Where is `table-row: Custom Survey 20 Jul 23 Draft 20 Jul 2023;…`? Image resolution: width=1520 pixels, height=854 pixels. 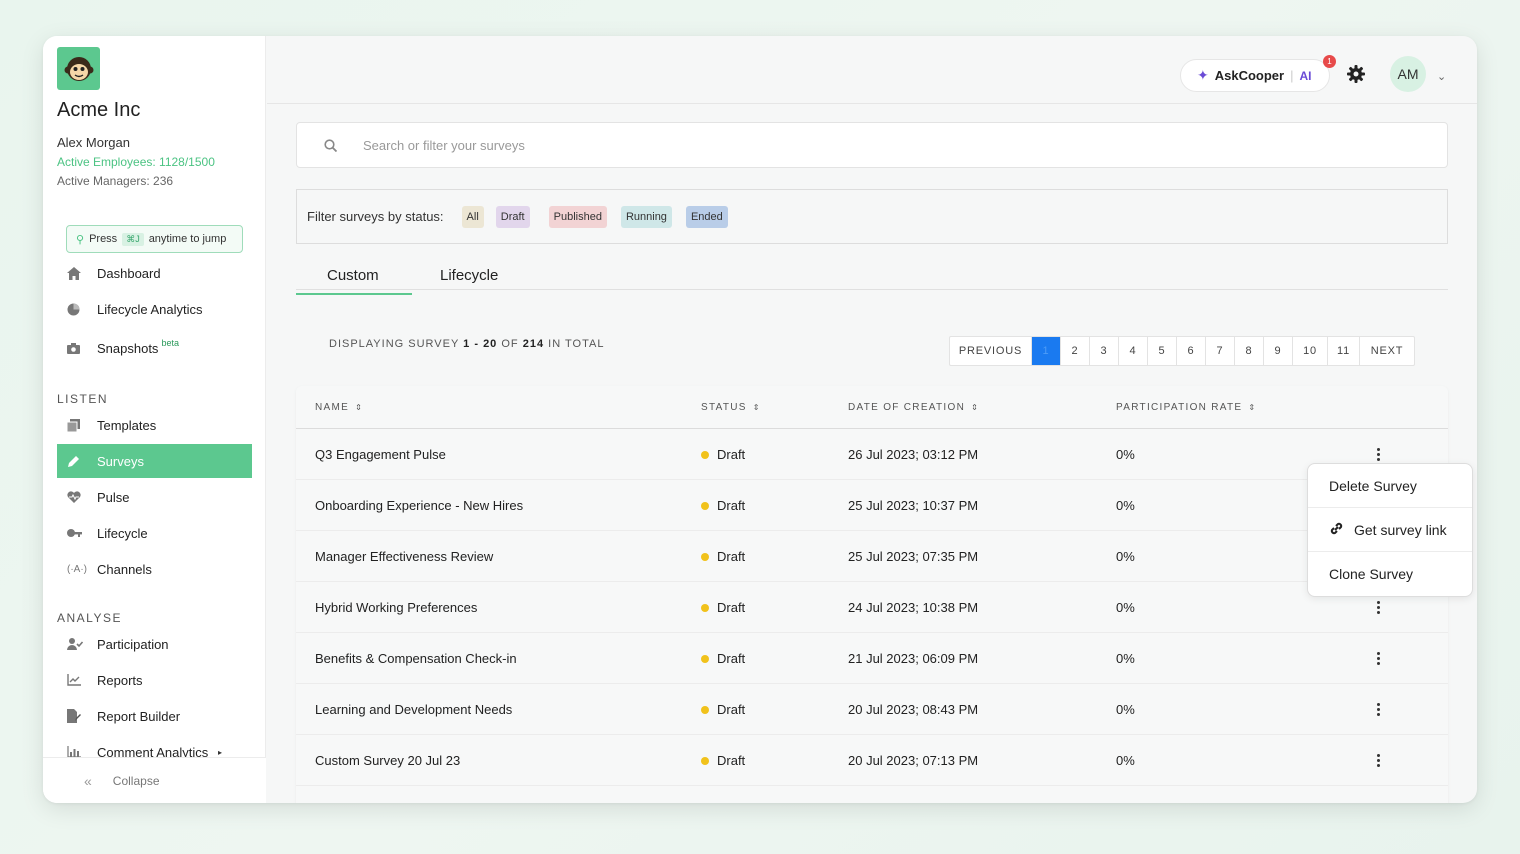
table-row: Custom Survey 20 Jul 23 Draft 20 Jul 2023;… is located at coordinates (872, 760).